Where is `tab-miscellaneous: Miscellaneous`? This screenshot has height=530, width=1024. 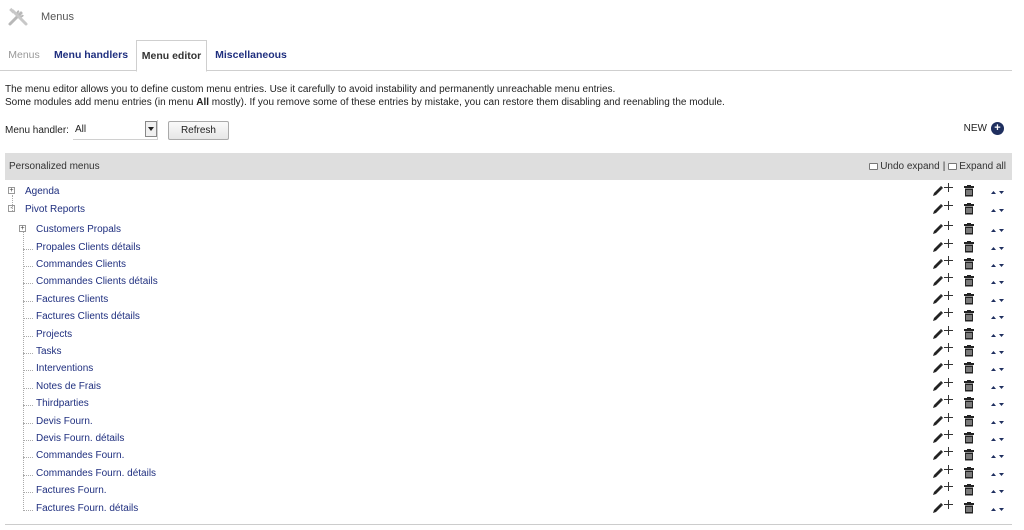 tab-miscellaneous: Miscellaneous is located at coordinates (251, 55).